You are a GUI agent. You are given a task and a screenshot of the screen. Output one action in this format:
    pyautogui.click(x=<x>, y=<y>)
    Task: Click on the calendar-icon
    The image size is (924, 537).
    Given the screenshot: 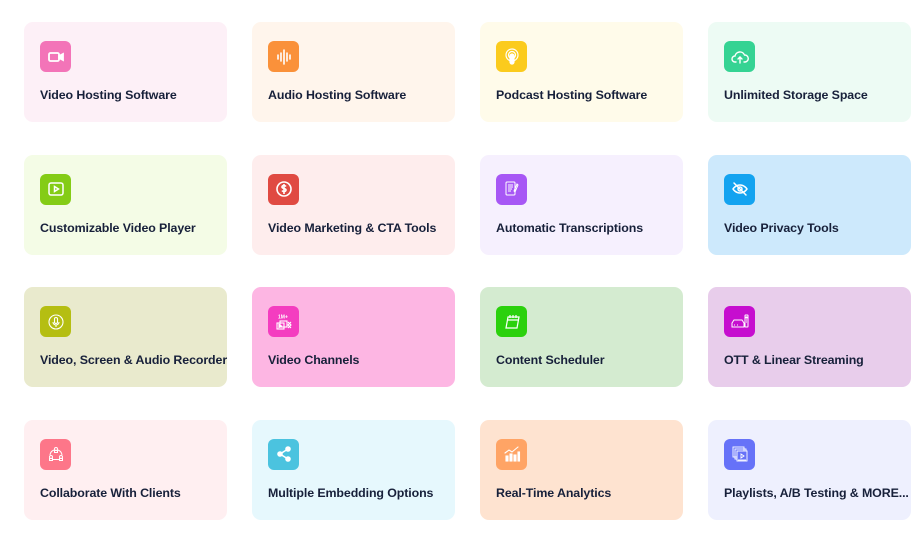 What is the action you would take?
    pyautogui.click(x=511, y=321)
    